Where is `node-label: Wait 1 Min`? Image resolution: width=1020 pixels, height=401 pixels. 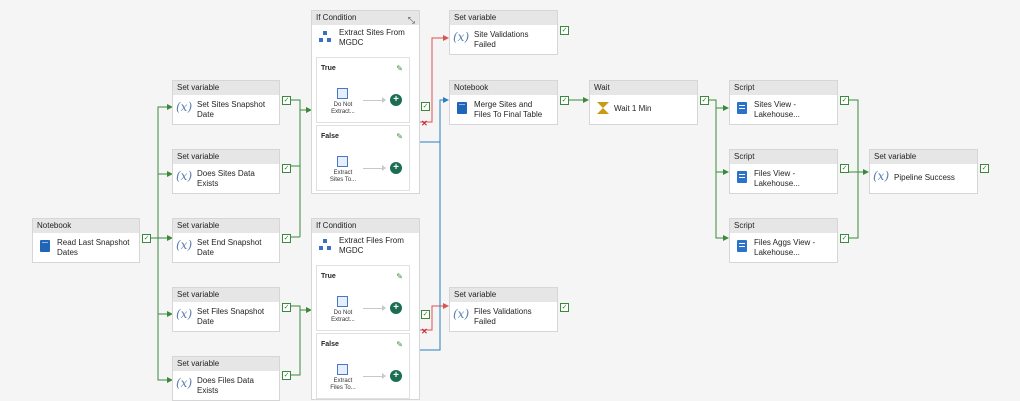 node-label: Wait 1 Min is located at coordinates (633, 108).